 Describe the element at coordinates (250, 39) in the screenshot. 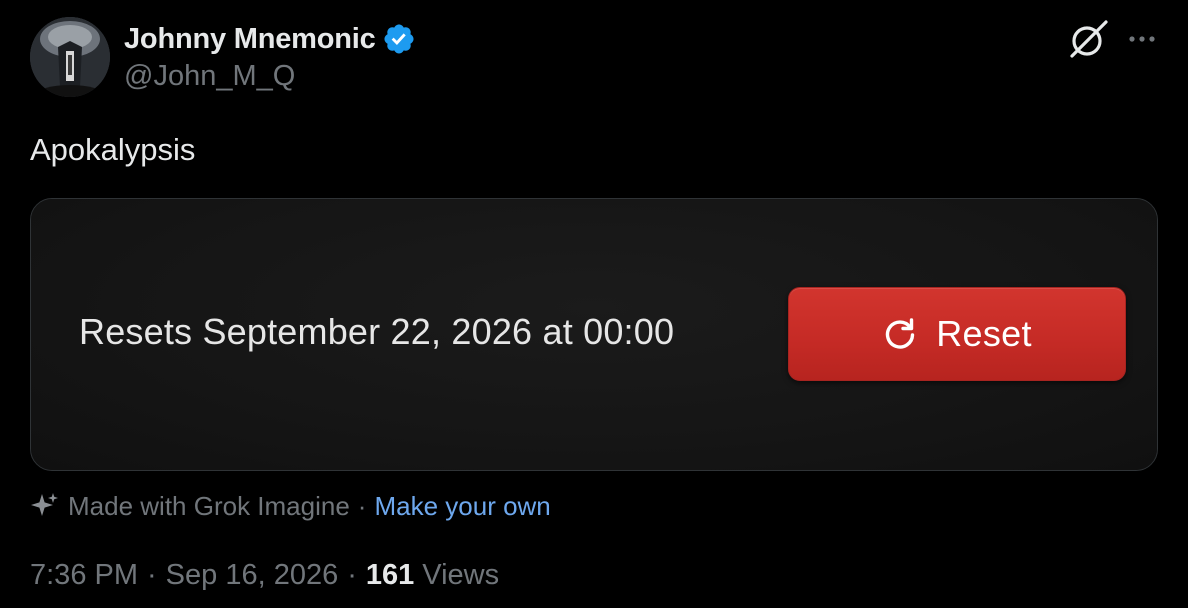

I see `author-display-name: Johnny Mnemonic` at that location.